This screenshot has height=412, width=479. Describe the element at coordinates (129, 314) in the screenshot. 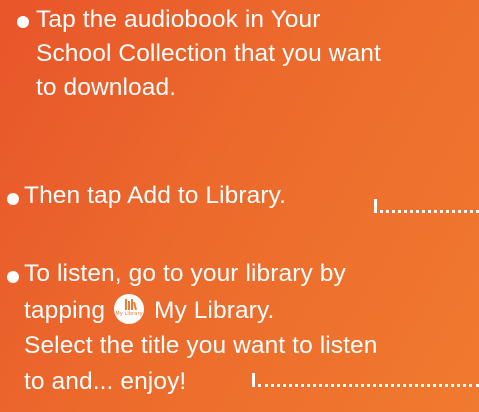

I see `my-library-icon-caption: My Library` at that location.